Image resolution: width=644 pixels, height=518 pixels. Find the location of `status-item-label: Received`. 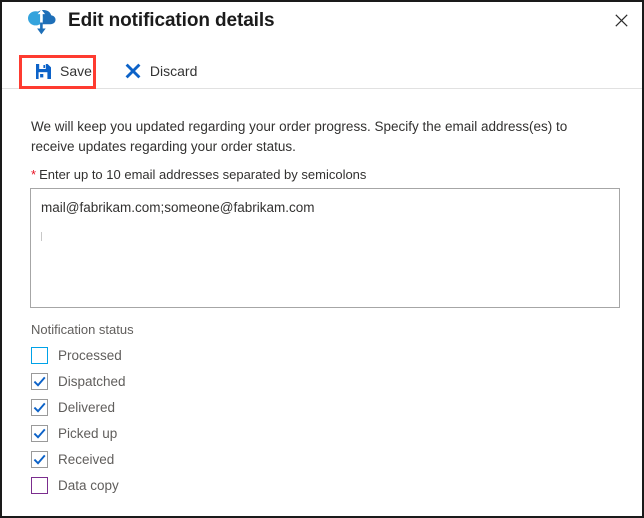

status-item-label: Received is located at coordinates (86, 459).